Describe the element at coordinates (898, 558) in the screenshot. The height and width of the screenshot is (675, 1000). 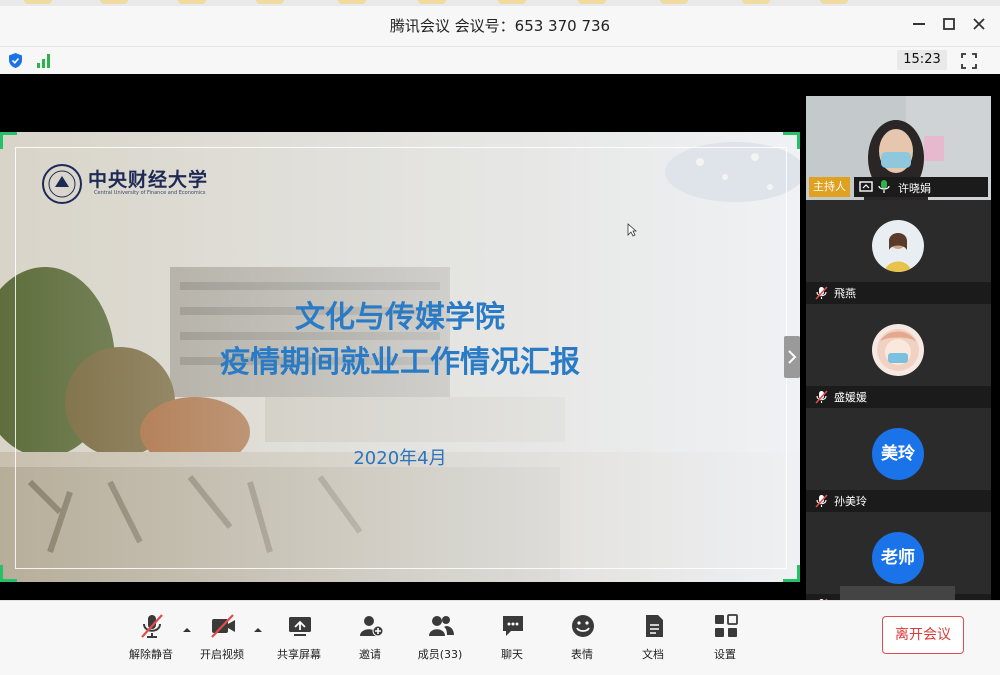
I see `avatar: 老师` at that location.